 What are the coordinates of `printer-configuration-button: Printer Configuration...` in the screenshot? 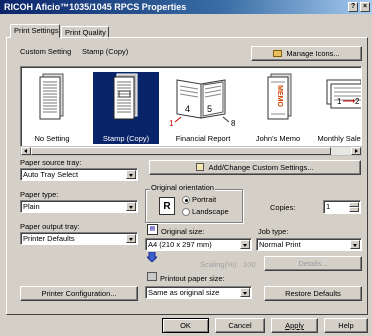 It's located at (79, 293).